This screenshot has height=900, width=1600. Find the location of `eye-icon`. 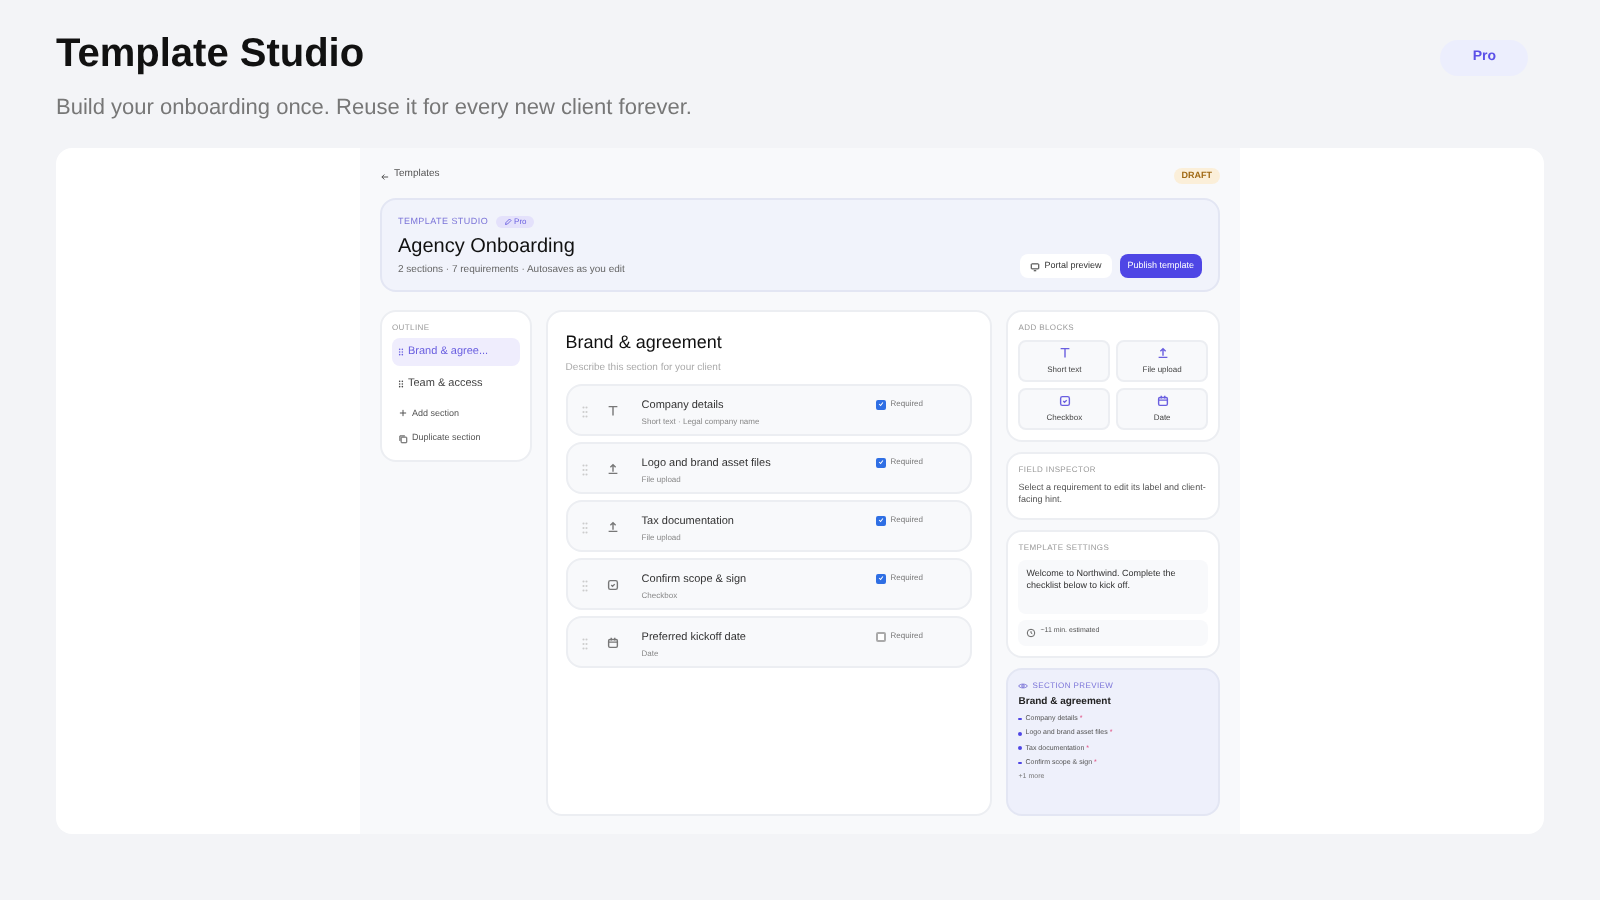

eye-icon is located at coordinates (1023, 685).